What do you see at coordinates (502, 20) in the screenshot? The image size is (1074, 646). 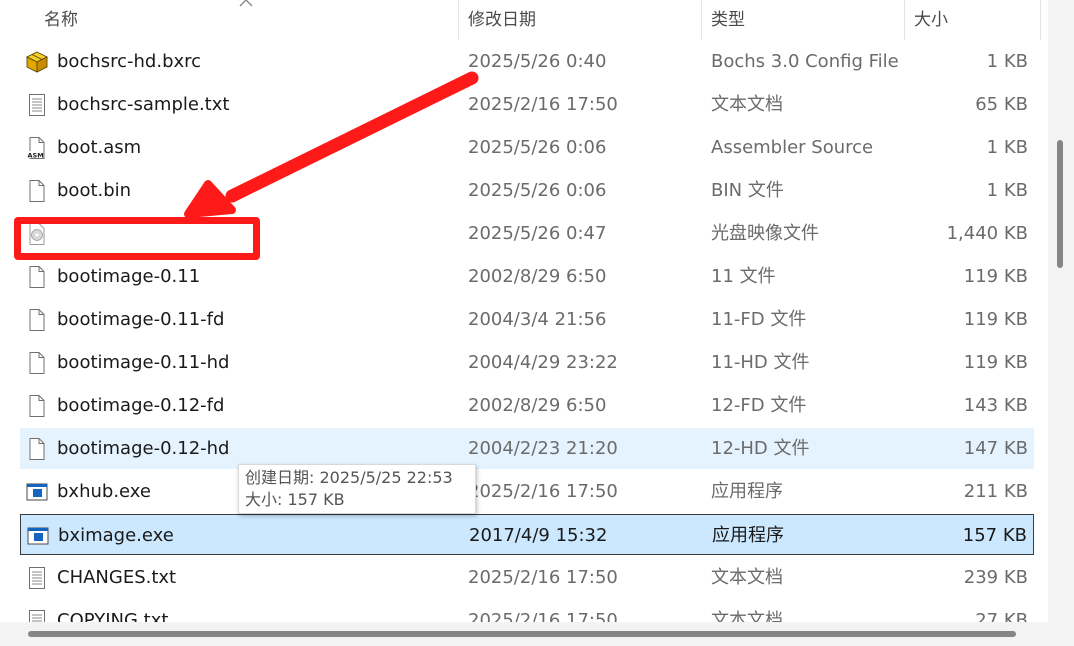 I see `column-header-date: 修改日期` at bounding box center [502, 20].